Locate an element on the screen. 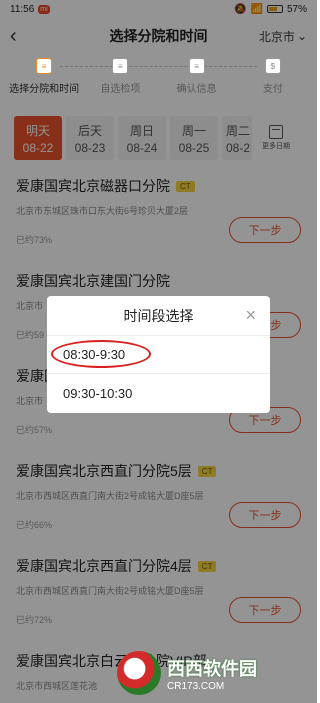 The width and height of the screenshot is (320, 703). dialog-title: 时间段选择 is located at coordinates (158, 315).